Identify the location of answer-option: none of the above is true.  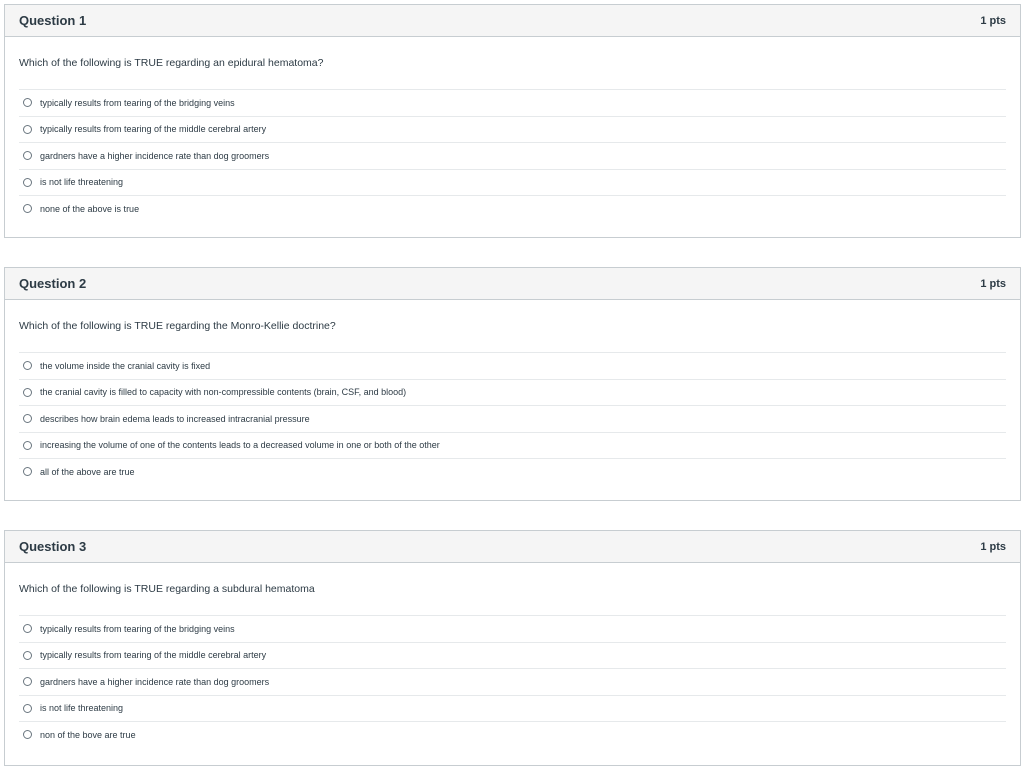
(512, 208).